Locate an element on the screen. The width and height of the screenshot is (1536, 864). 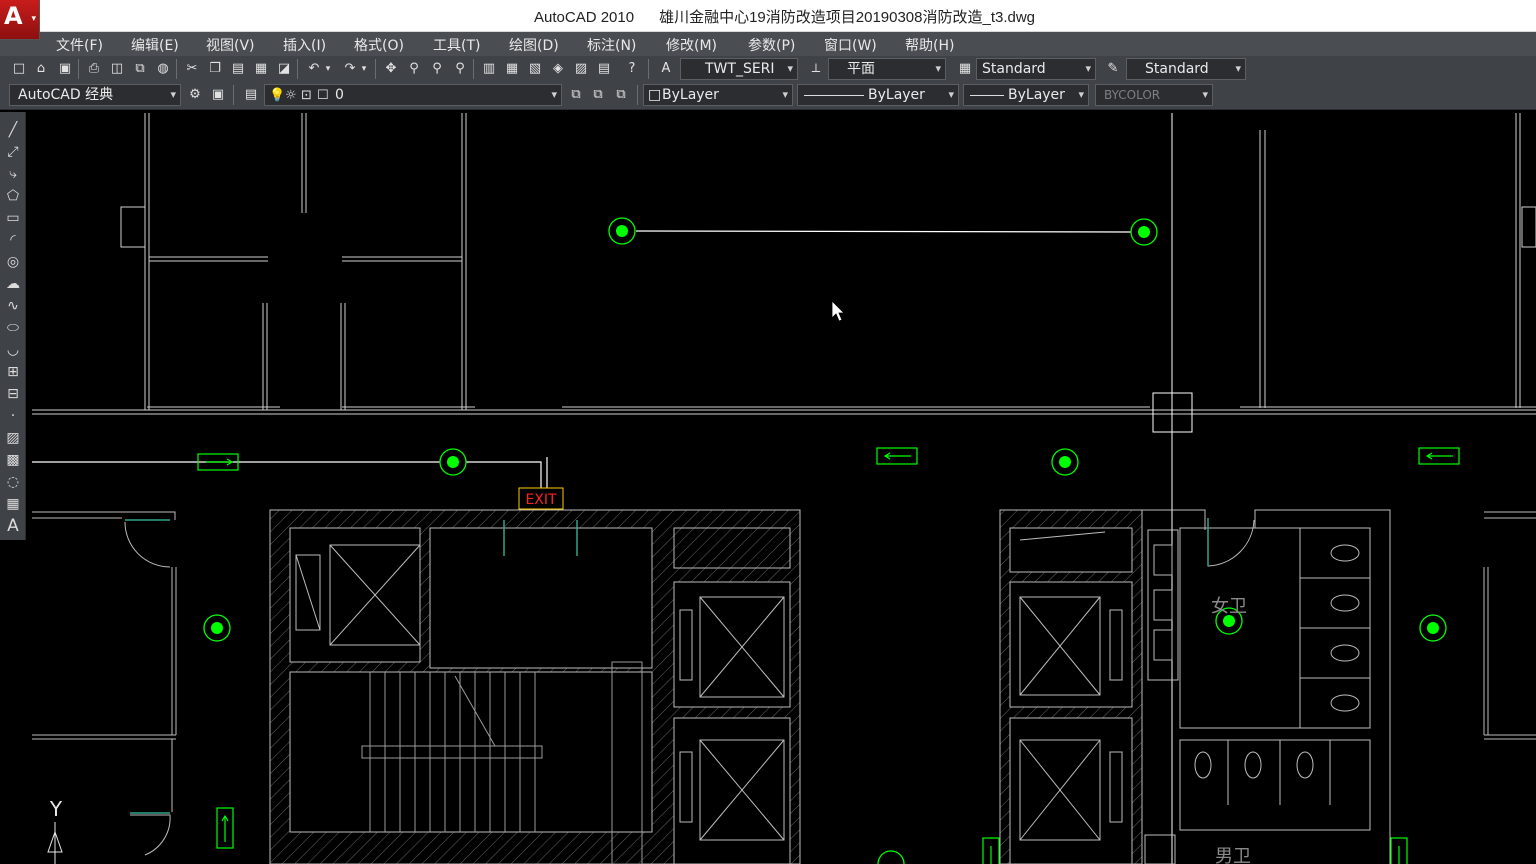
menu-window: 窗口(W) is located at coordinates (850, 45).